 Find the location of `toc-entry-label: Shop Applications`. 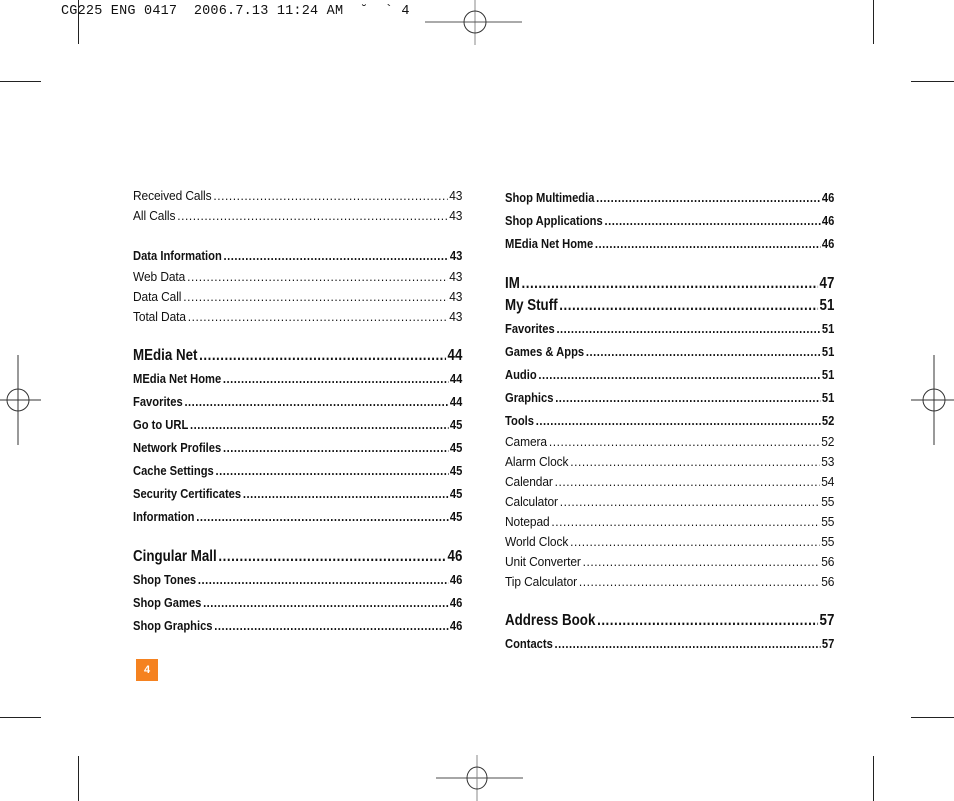

toc-entry-label: Shop Applications is located at coordinates (554, 220).